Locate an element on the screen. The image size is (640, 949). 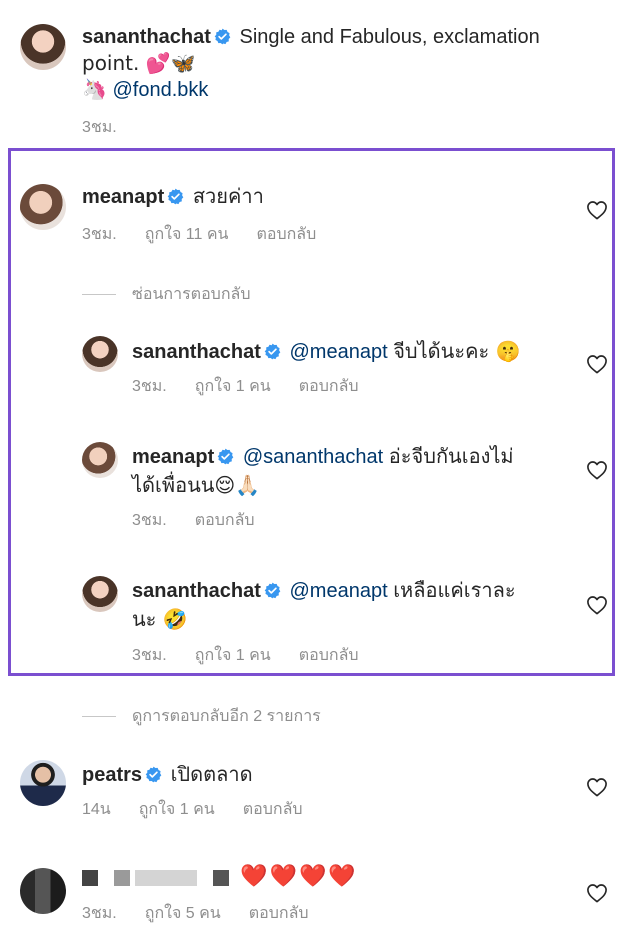
likes-count: ถูกใจ 5 คน is located at coordinates (183, 913).